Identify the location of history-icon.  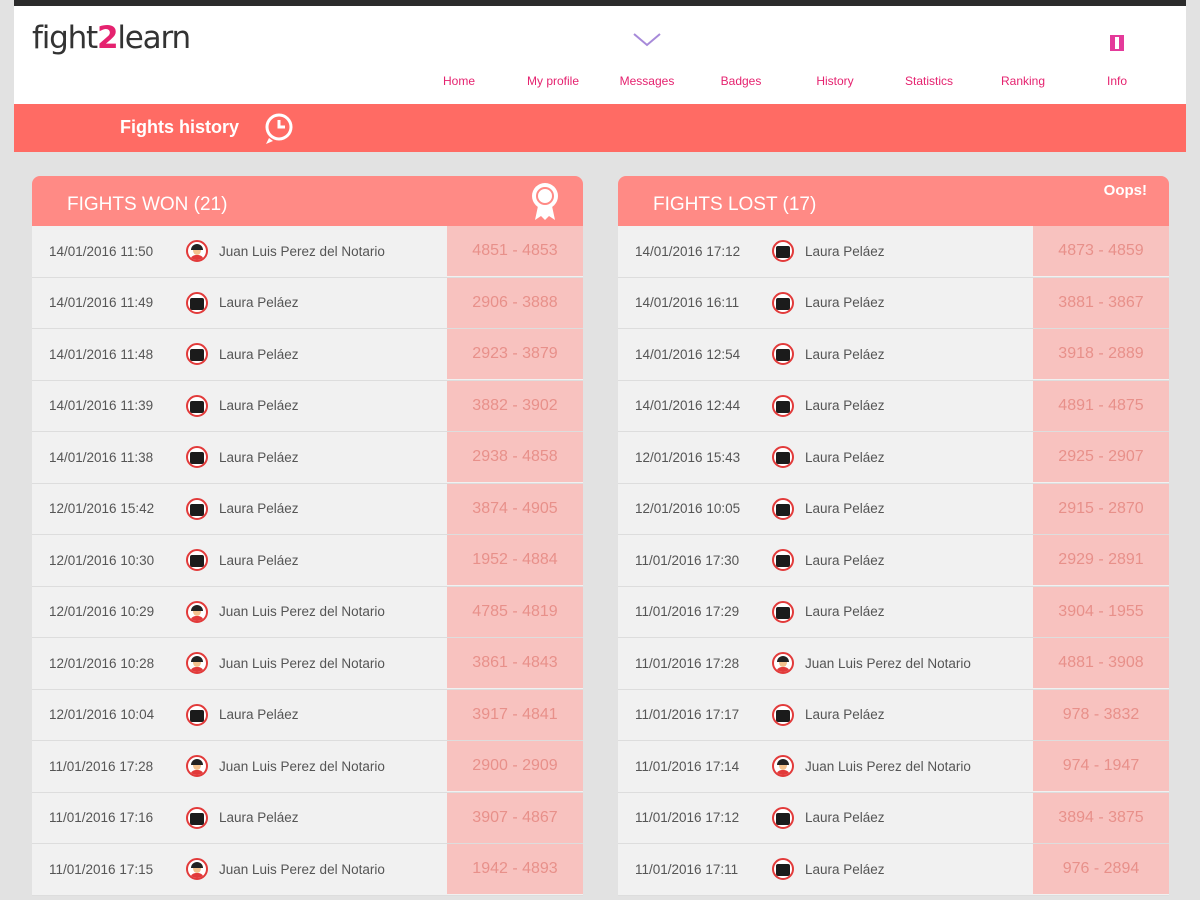
(835, 43).